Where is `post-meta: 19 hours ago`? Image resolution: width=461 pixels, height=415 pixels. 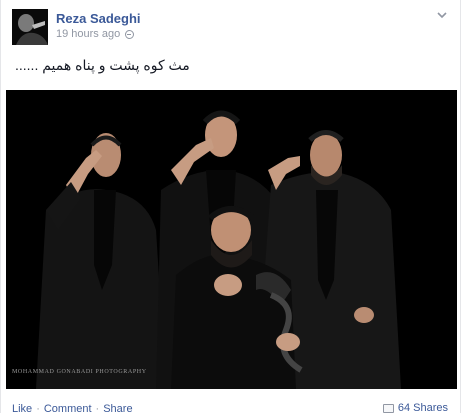 post-meta: 19 hours ago is located at coordinates (95, 34).